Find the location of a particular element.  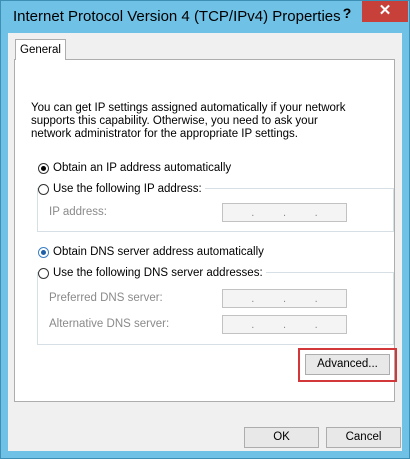

radio-obtain-dns-auto: Obtain DNS server address automatically is located at coordinates (152, 252).